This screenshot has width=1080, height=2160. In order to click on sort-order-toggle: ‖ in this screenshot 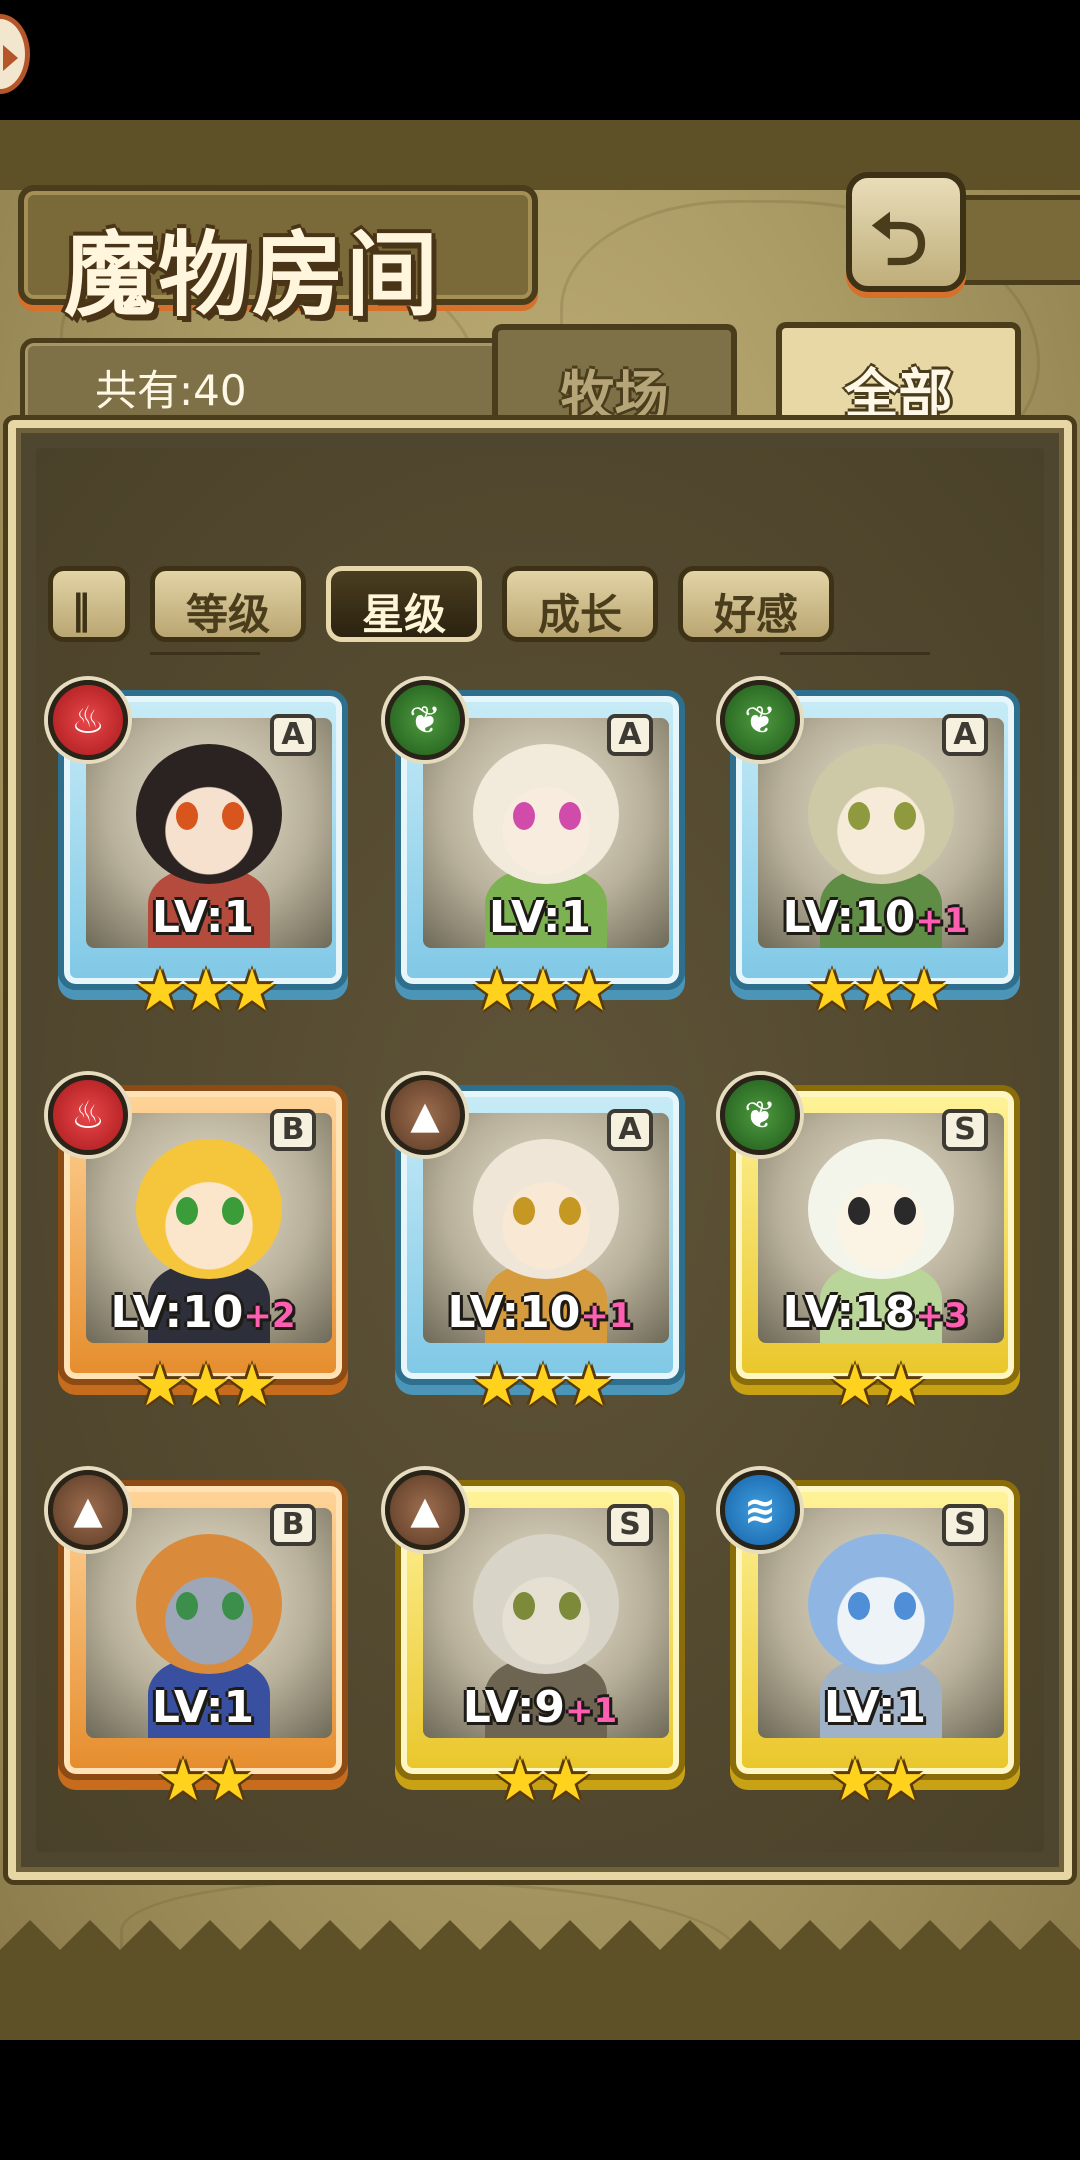, I will do `click(89, 604)`.